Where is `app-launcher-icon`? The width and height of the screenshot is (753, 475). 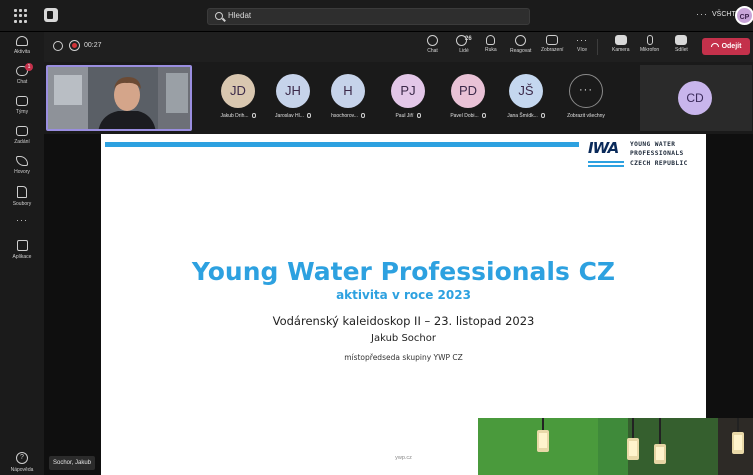 app-launcher-icon is located at coordinates (21, 16).